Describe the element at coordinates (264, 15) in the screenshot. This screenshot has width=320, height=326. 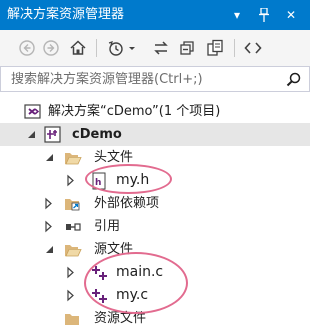
I see `pin-icon` at that location.